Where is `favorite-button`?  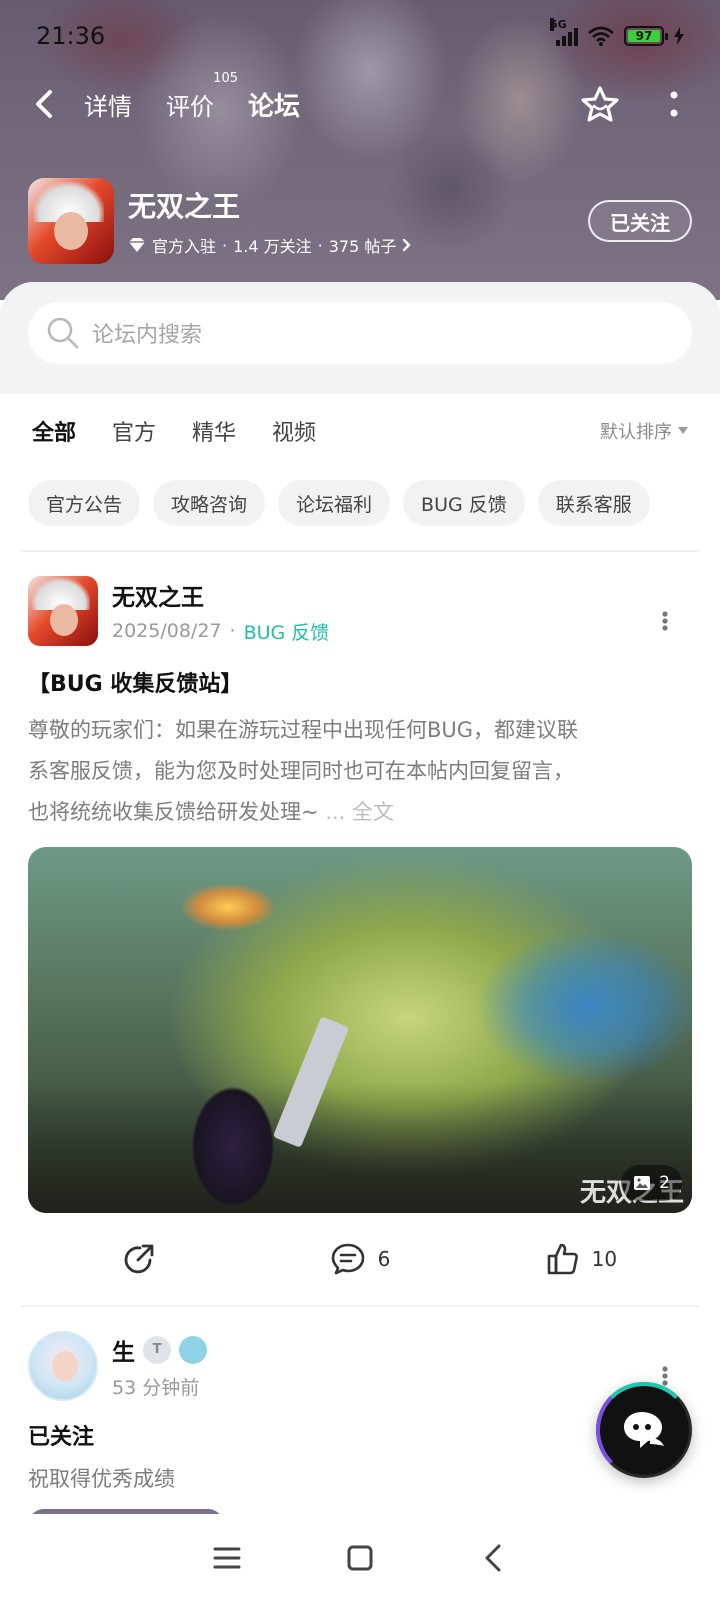
favorite-button is located at coordinates (600, 104).